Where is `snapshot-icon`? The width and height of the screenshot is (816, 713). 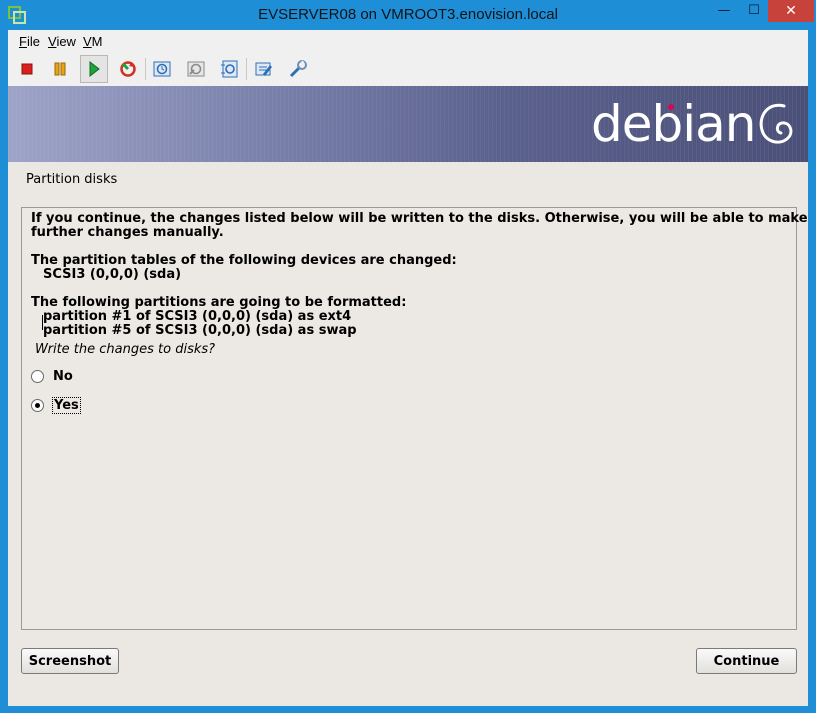 snapshot-icon is located at coordinates (162, 69).